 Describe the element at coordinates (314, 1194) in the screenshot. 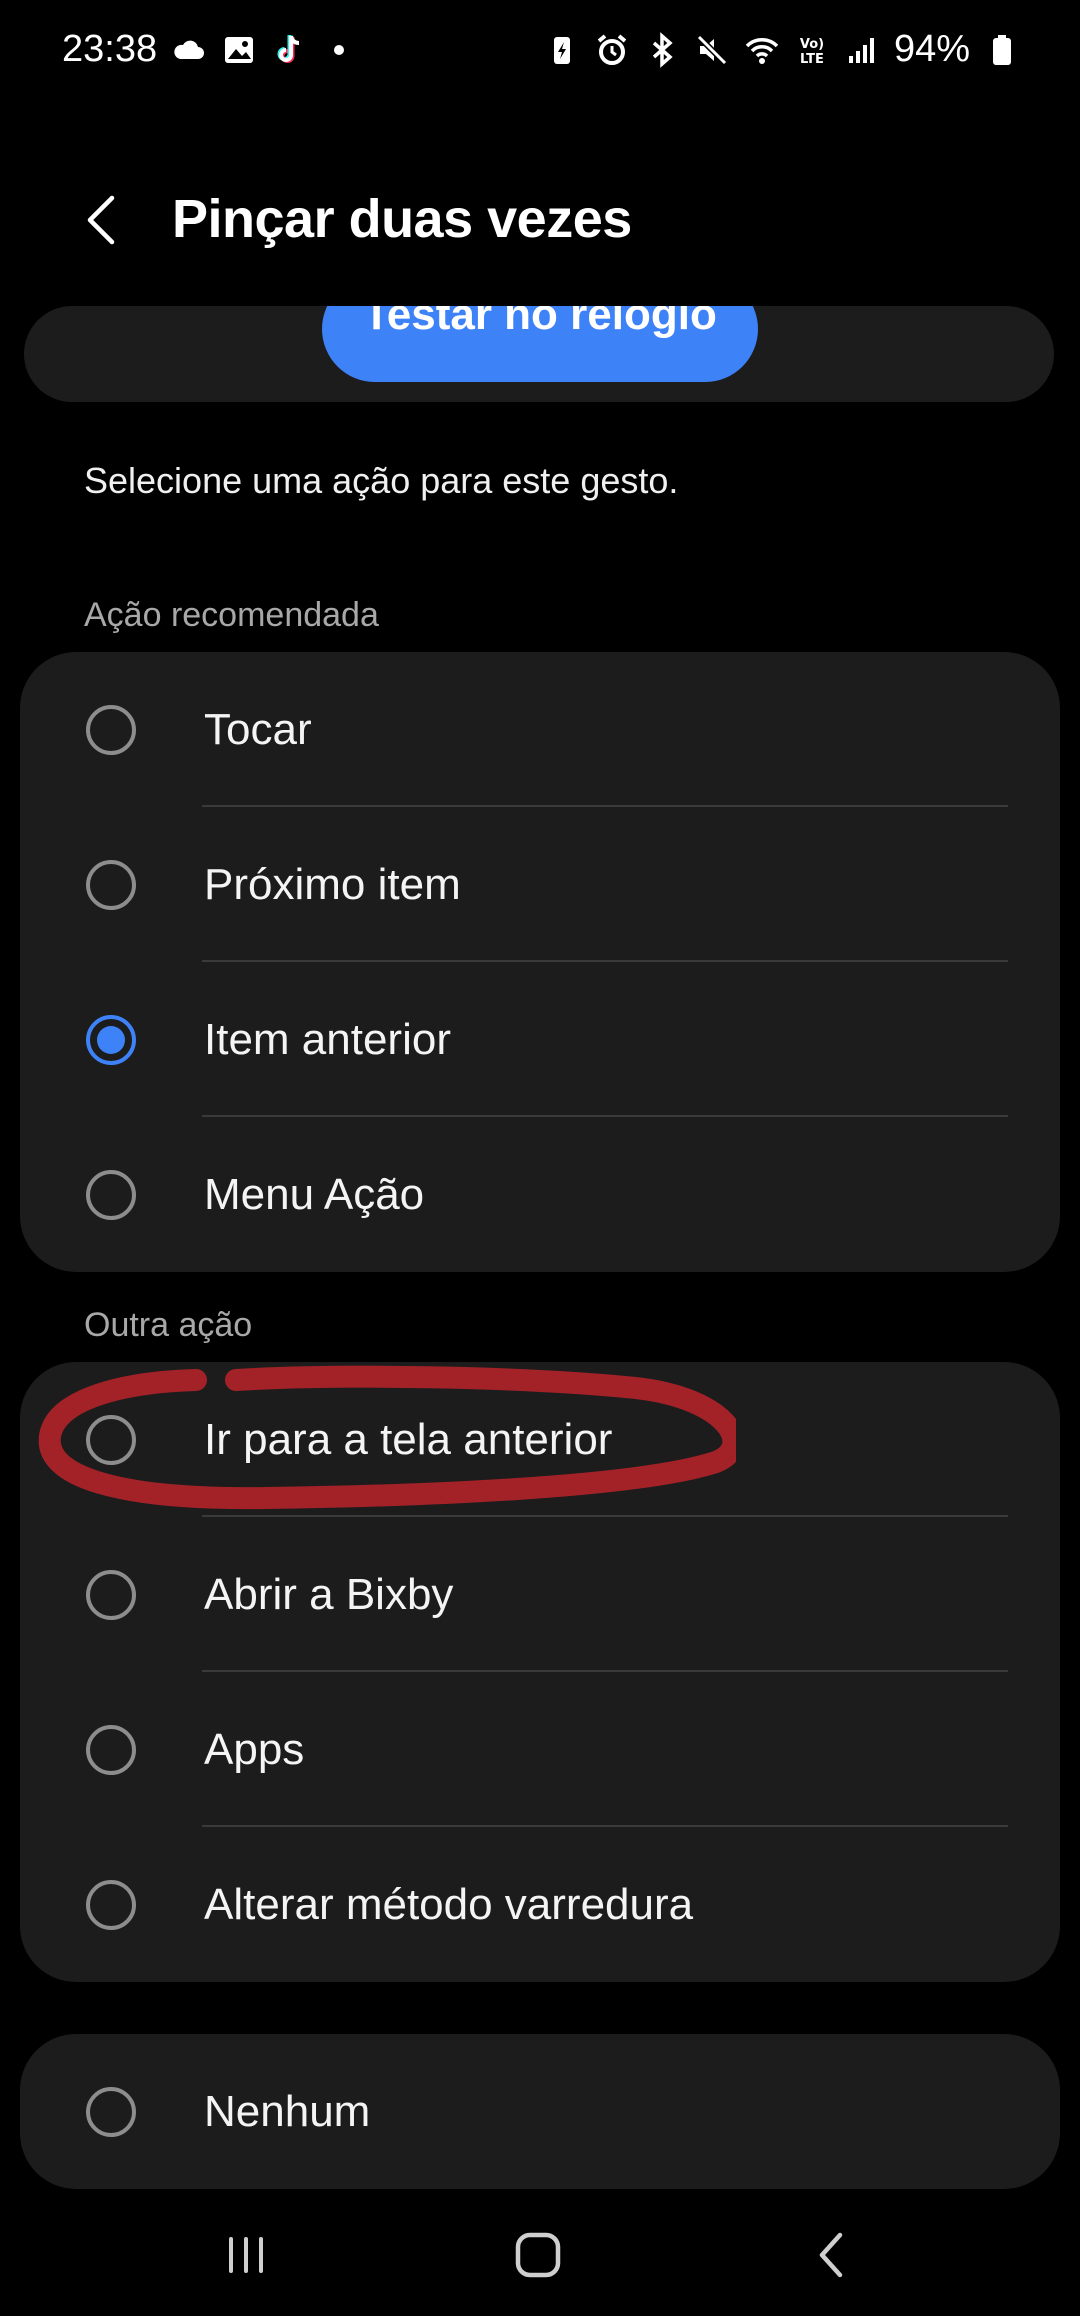

I see `option-label: Menu Ação` at that location.